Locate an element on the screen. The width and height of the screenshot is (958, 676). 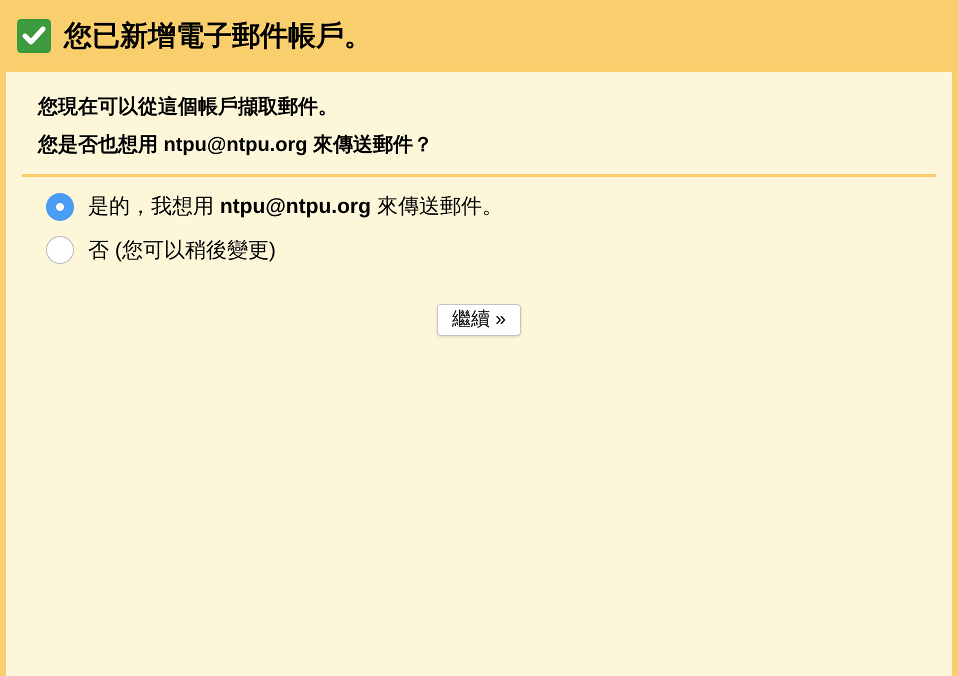
message-text: 您是否也想用 ntpu@ntpu.org 來傳送郵件？ is located at coordinates (236, 145).